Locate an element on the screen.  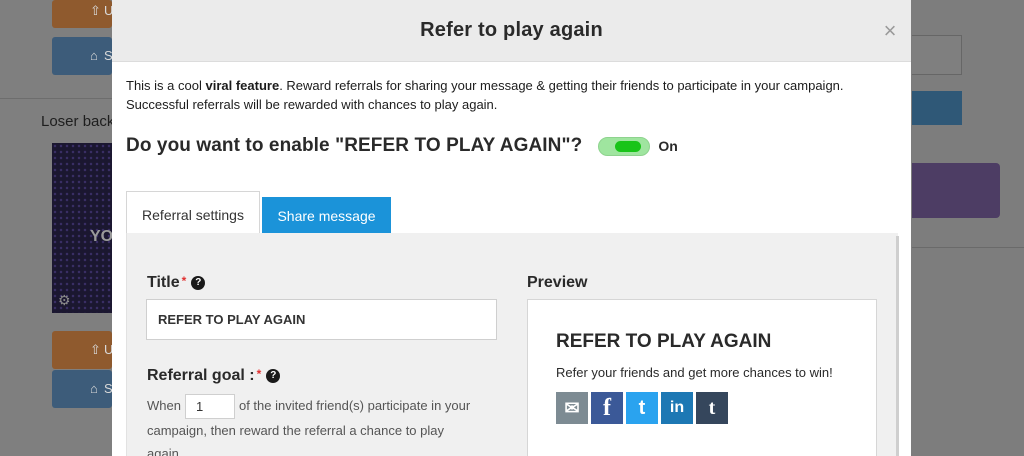
modal-header: Refer to play again × is located at coordinates (511, 31).